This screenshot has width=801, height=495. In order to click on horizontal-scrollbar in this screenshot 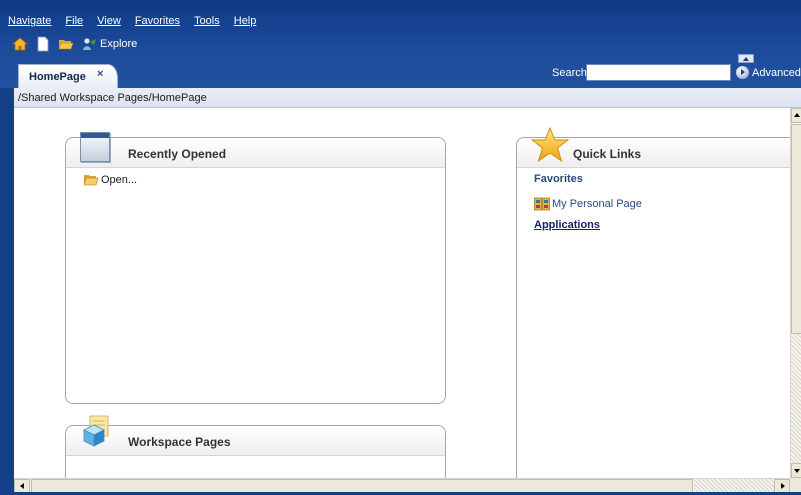, I will do `click(402, 485)`.